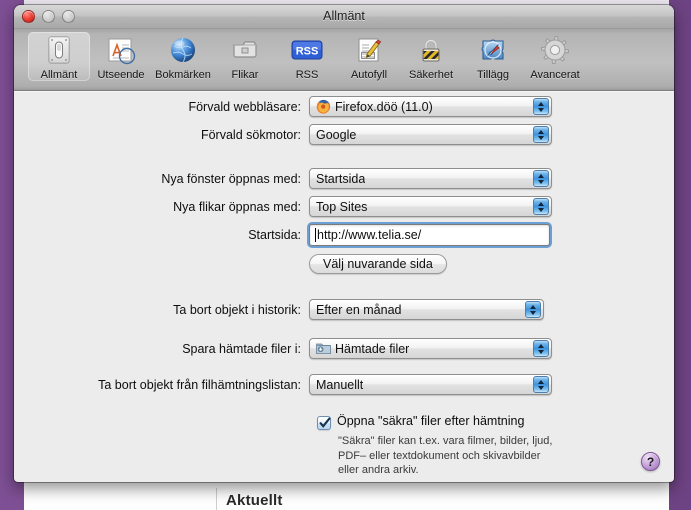 This screenshot has width=691, height=510. I want to click on toolbar-item-rss: RSS RSS, so click(307, 56).